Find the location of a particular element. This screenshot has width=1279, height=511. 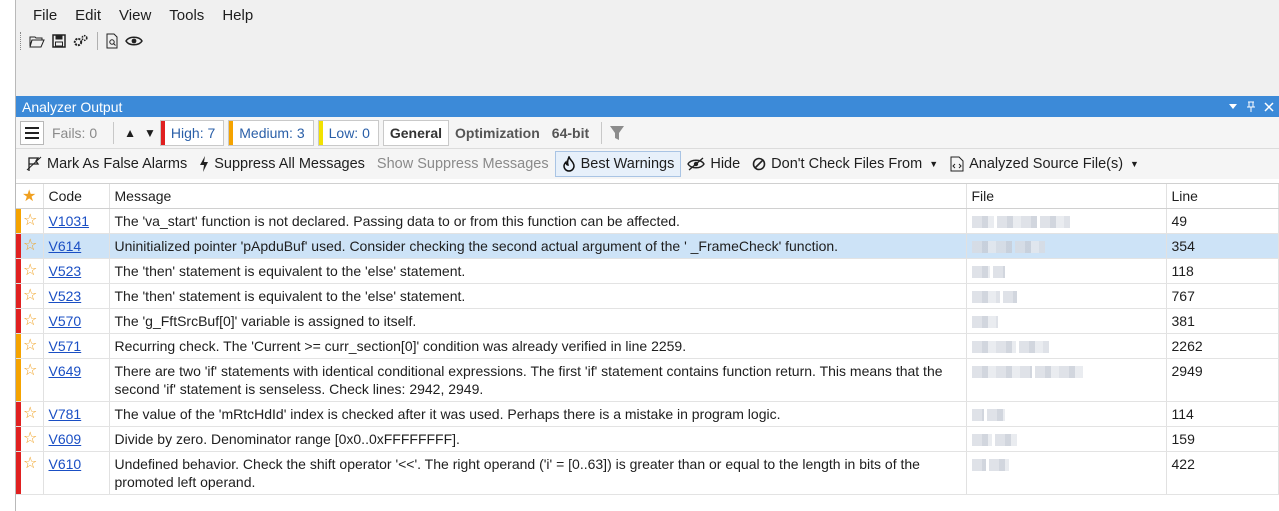

menu-hamburger-icon is located at coordinates (32, 132).